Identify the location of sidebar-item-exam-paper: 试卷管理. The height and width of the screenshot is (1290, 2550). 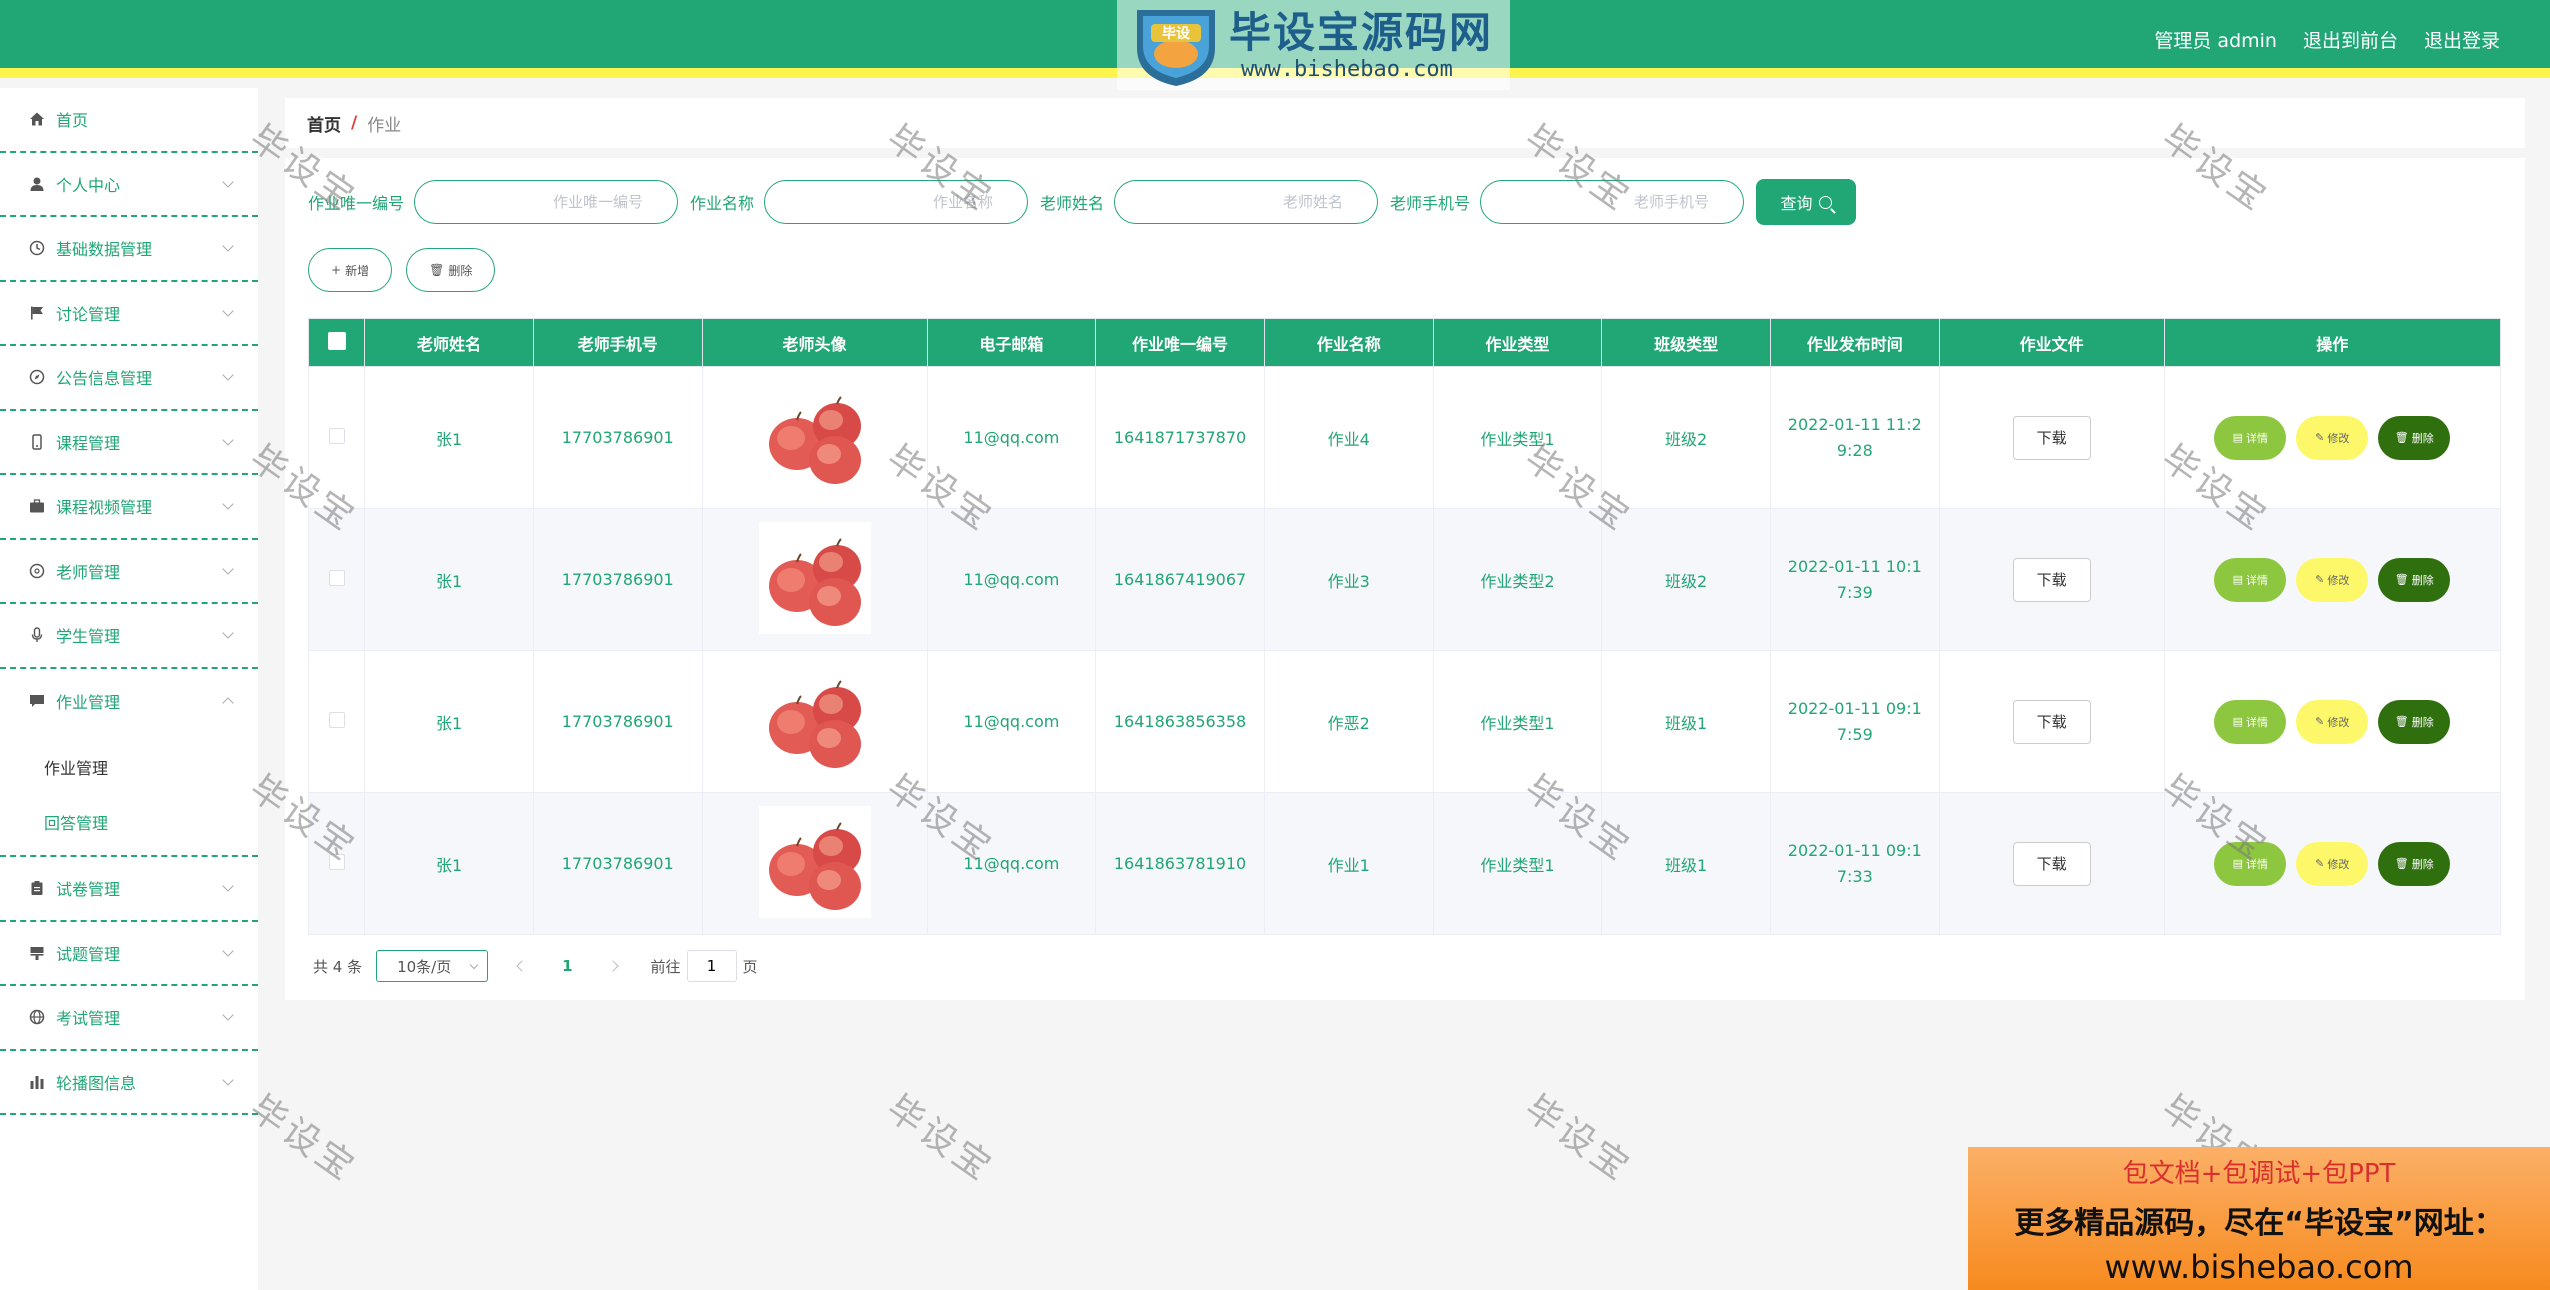
(129, 889).